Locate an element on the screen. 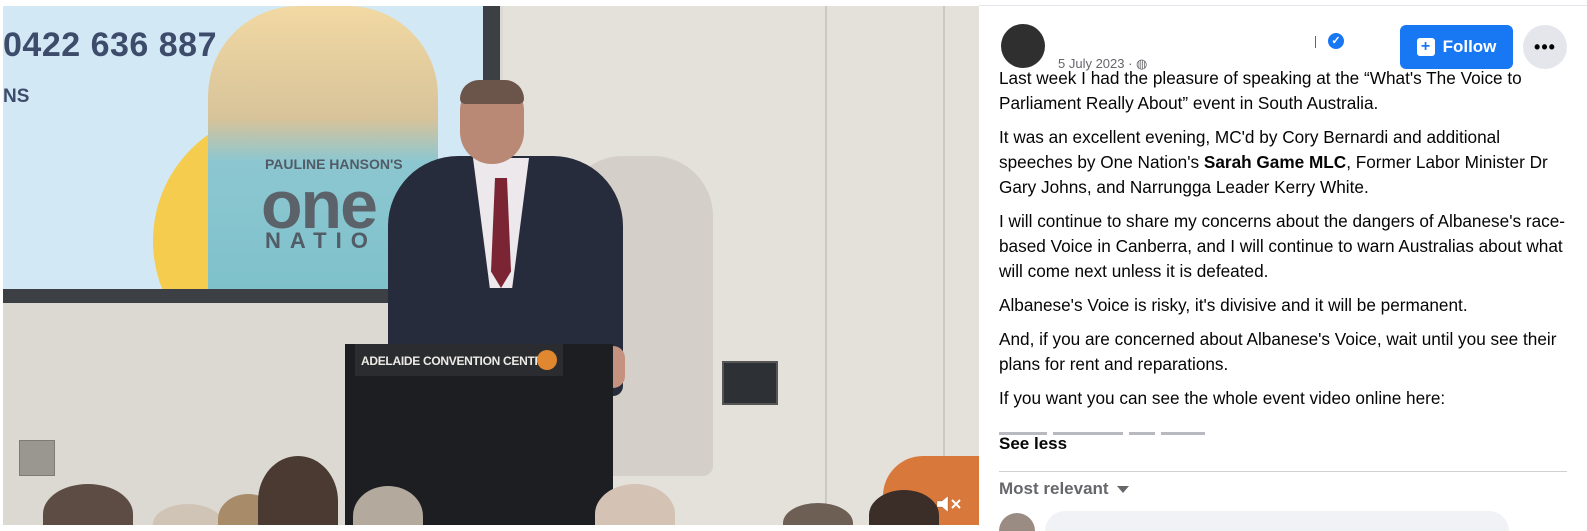 The height and width of the screenshot is (531, 1587). panel-top-border is located at coordinates (1283, 5).